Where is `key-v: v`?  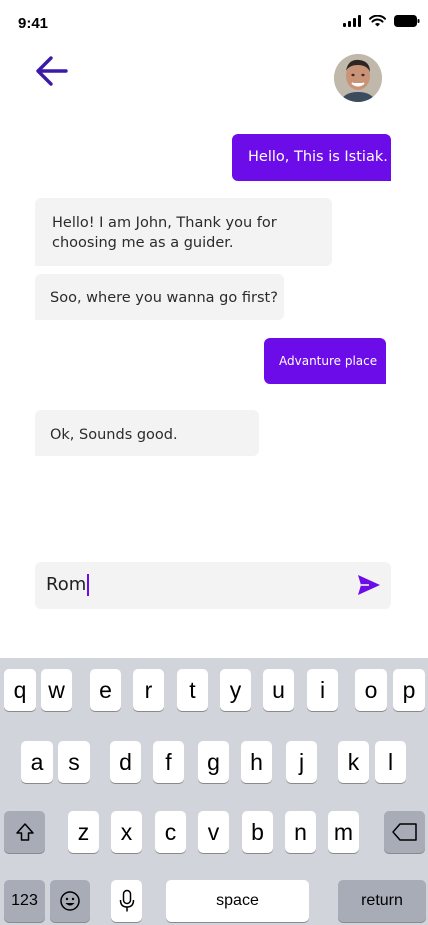
key-v: v is located at coordinates (213, 832).